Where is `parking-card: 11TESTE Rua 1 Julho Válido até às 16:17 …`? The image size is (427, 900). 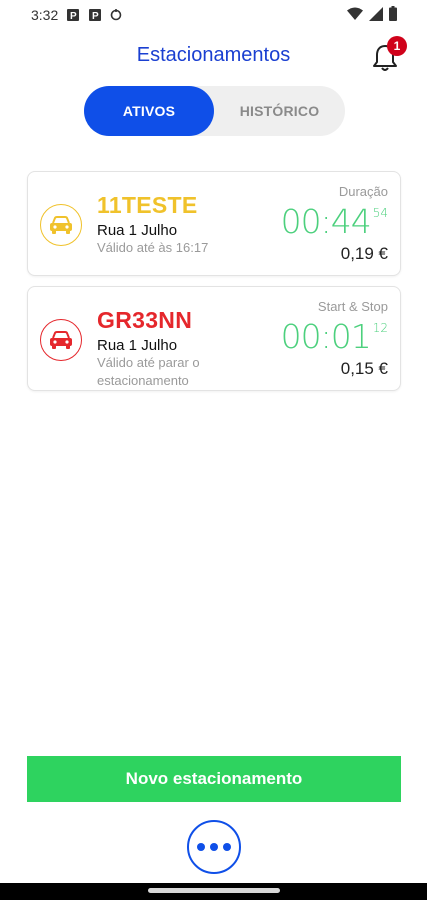
parking-card: 11TESTE Rua 1 Julho Válido até às 16:17 … is located at coordinates (214, 223).